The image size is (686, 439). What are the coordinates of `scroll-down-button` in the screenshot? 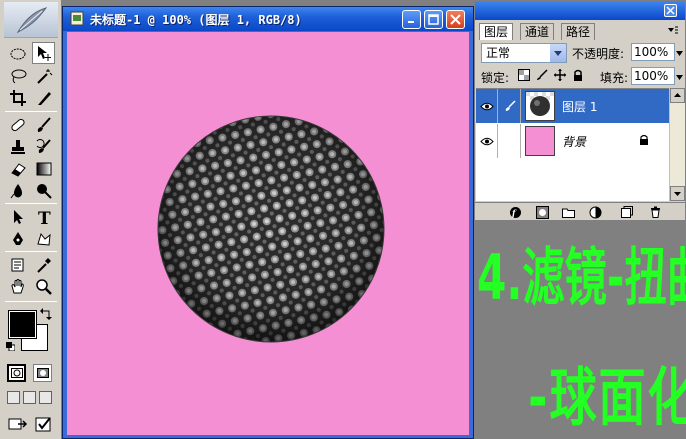 It's located at (677, 193).